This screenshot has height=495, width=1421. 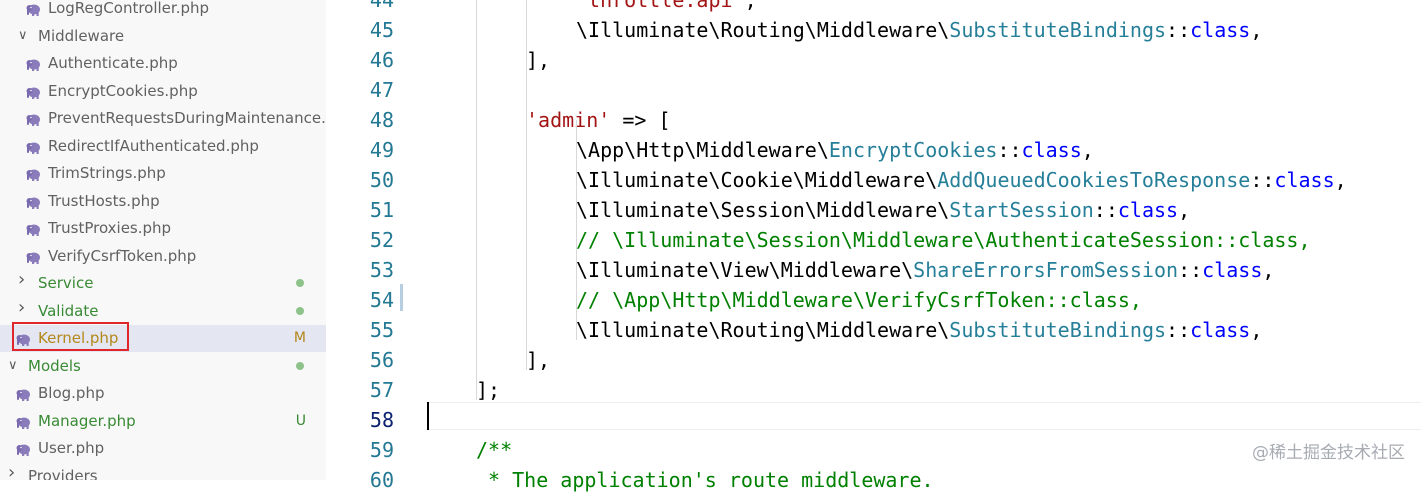 What do you see at coordinates (163, 393) in the screenshot?
I see `explorer-item: Blog.php` at bounding box center [163, 393].